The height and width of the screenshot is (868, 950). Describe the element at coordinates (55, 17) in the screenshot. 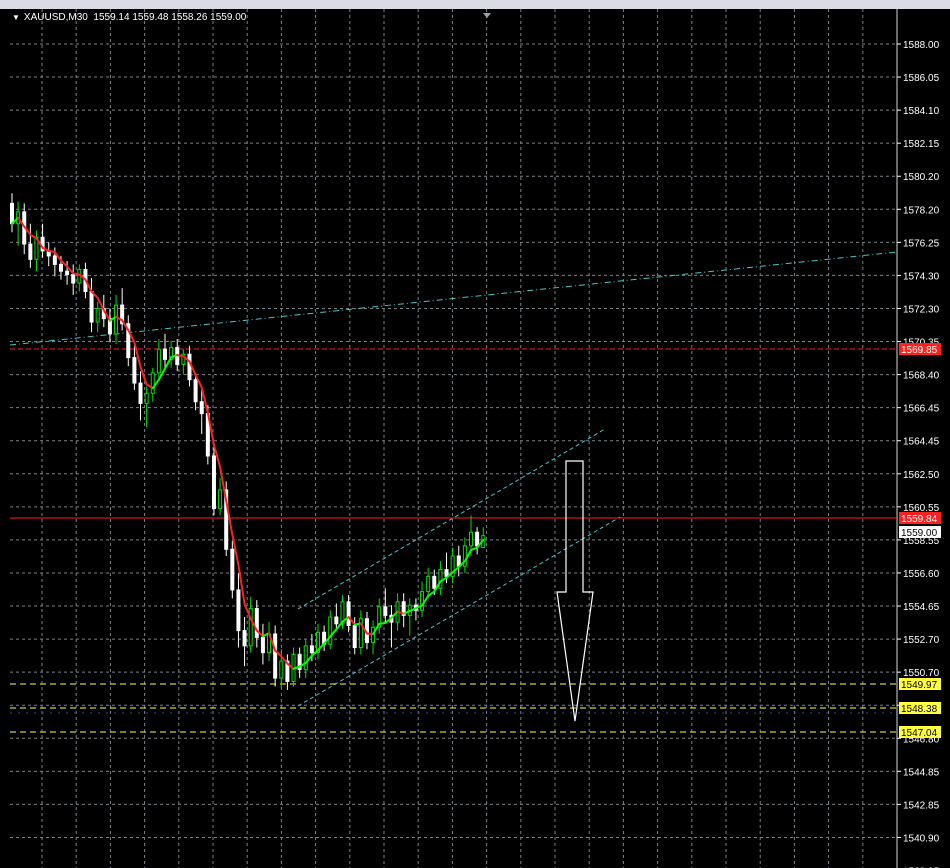

I see `symbol-name: XAUUSD,M30` at that location.